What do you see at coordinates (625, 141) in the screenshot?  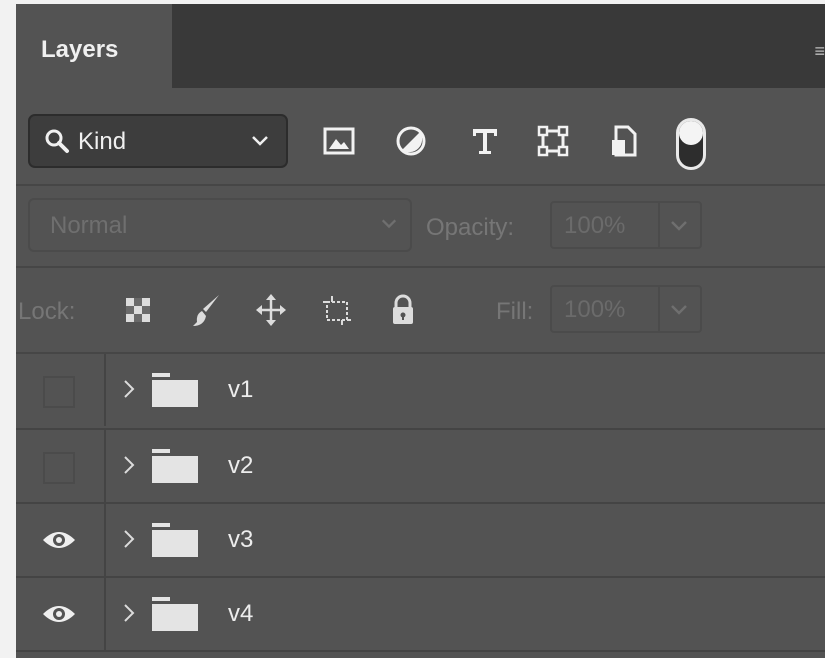 I see `smart-object-filter-icon` at bounding box center [625, 141].